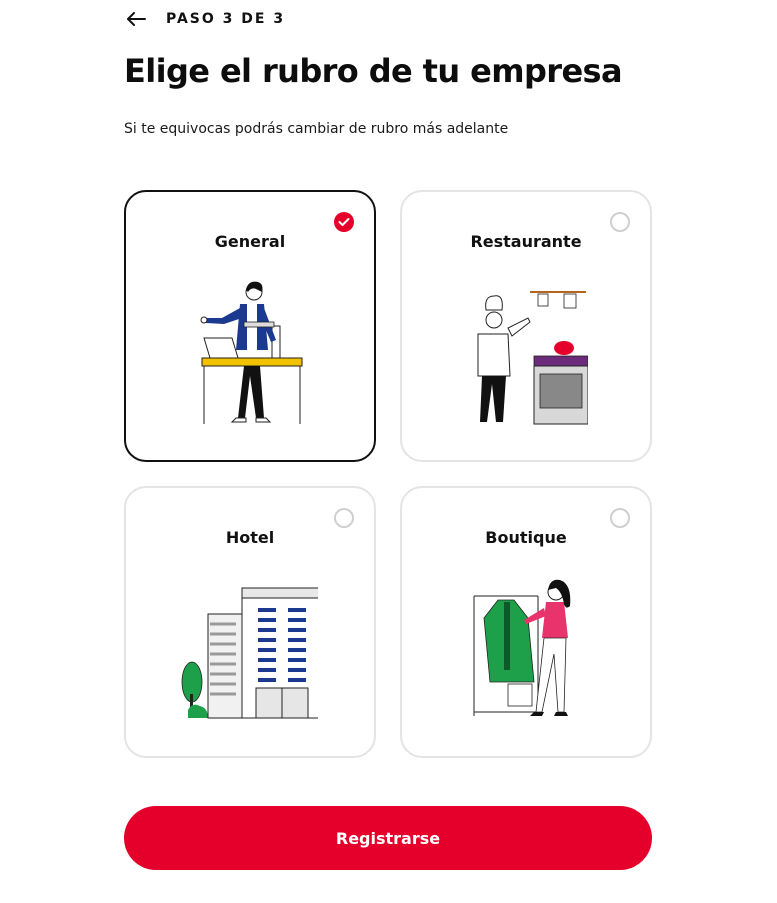 This screenshot has width=777, height=903. I want to click on option-label: General, so click(250, 241).